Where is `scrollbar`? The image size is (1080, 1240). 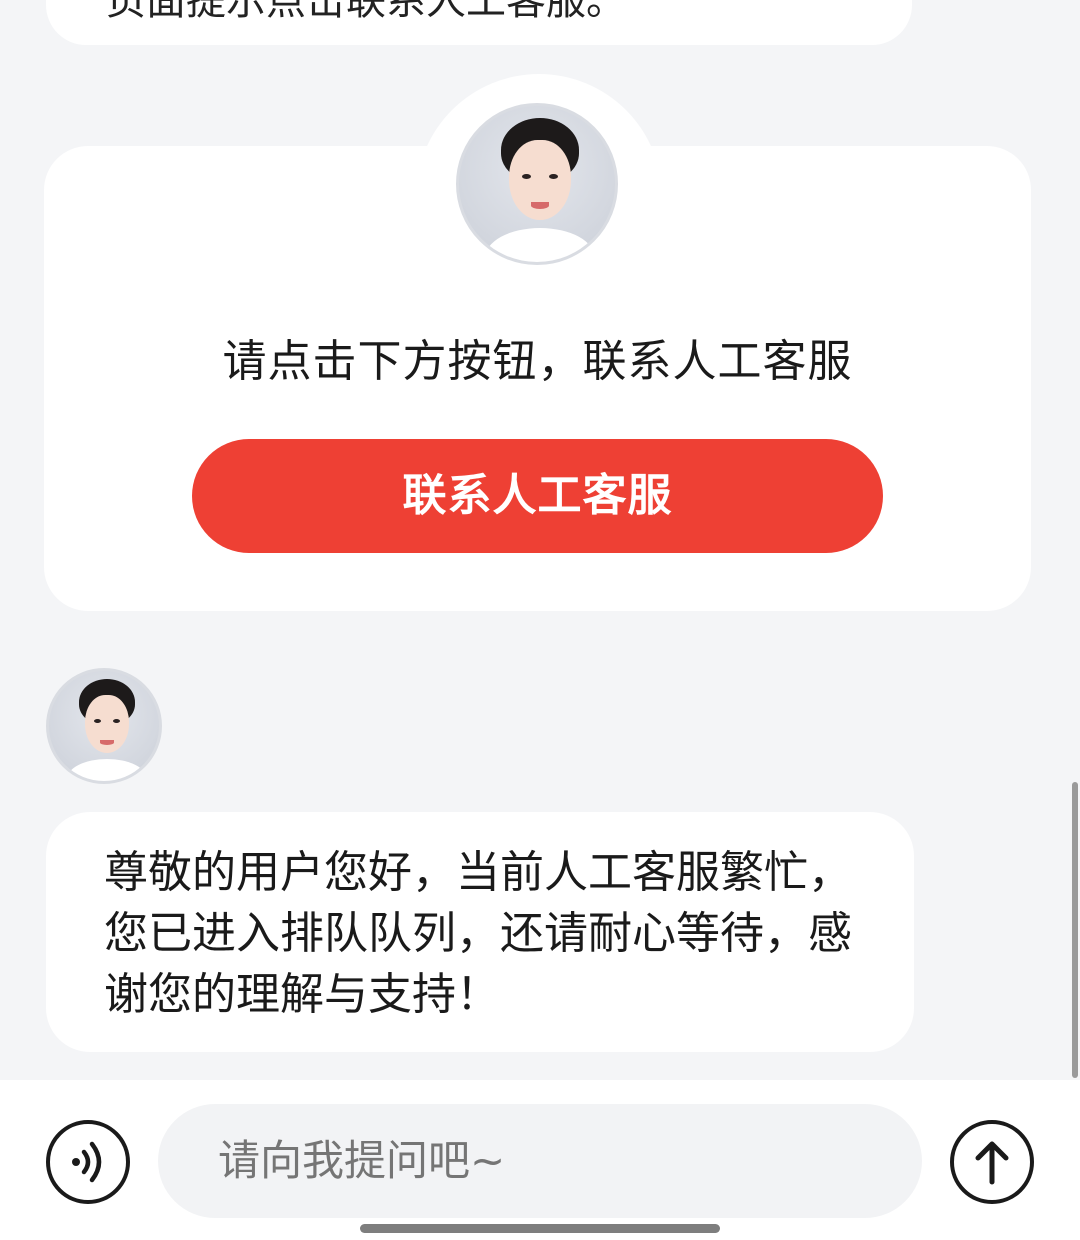
scrollbar is located at coordinates (1075, 930).